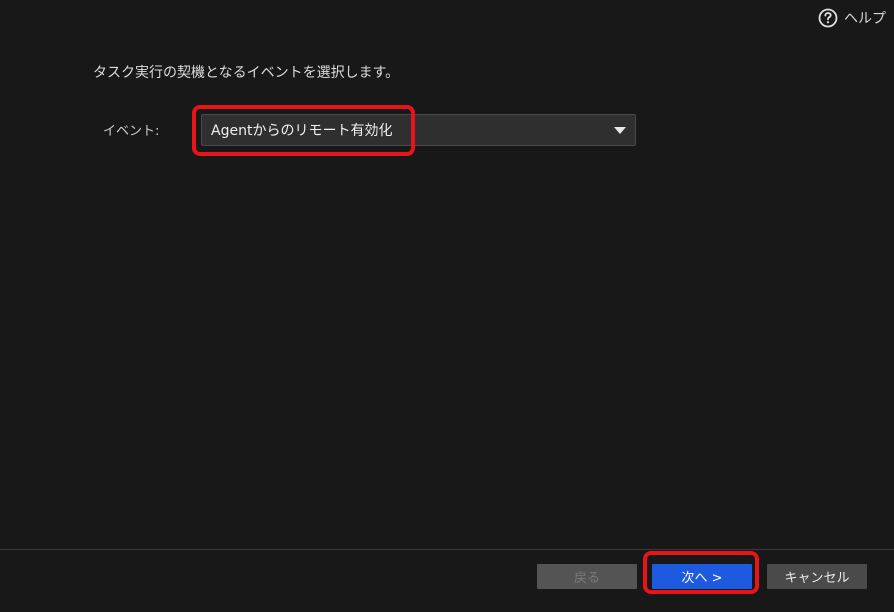 This screenshot has width=894, height=612. I want to click on back-button-label: 戻る, so click(586, 578).